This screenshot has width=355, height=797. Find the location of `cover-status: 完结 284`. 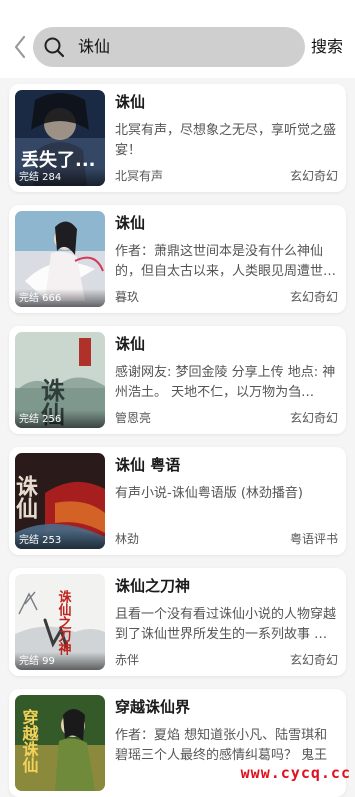

cover-status: 完结 284 is located at coordinates (60, 177).